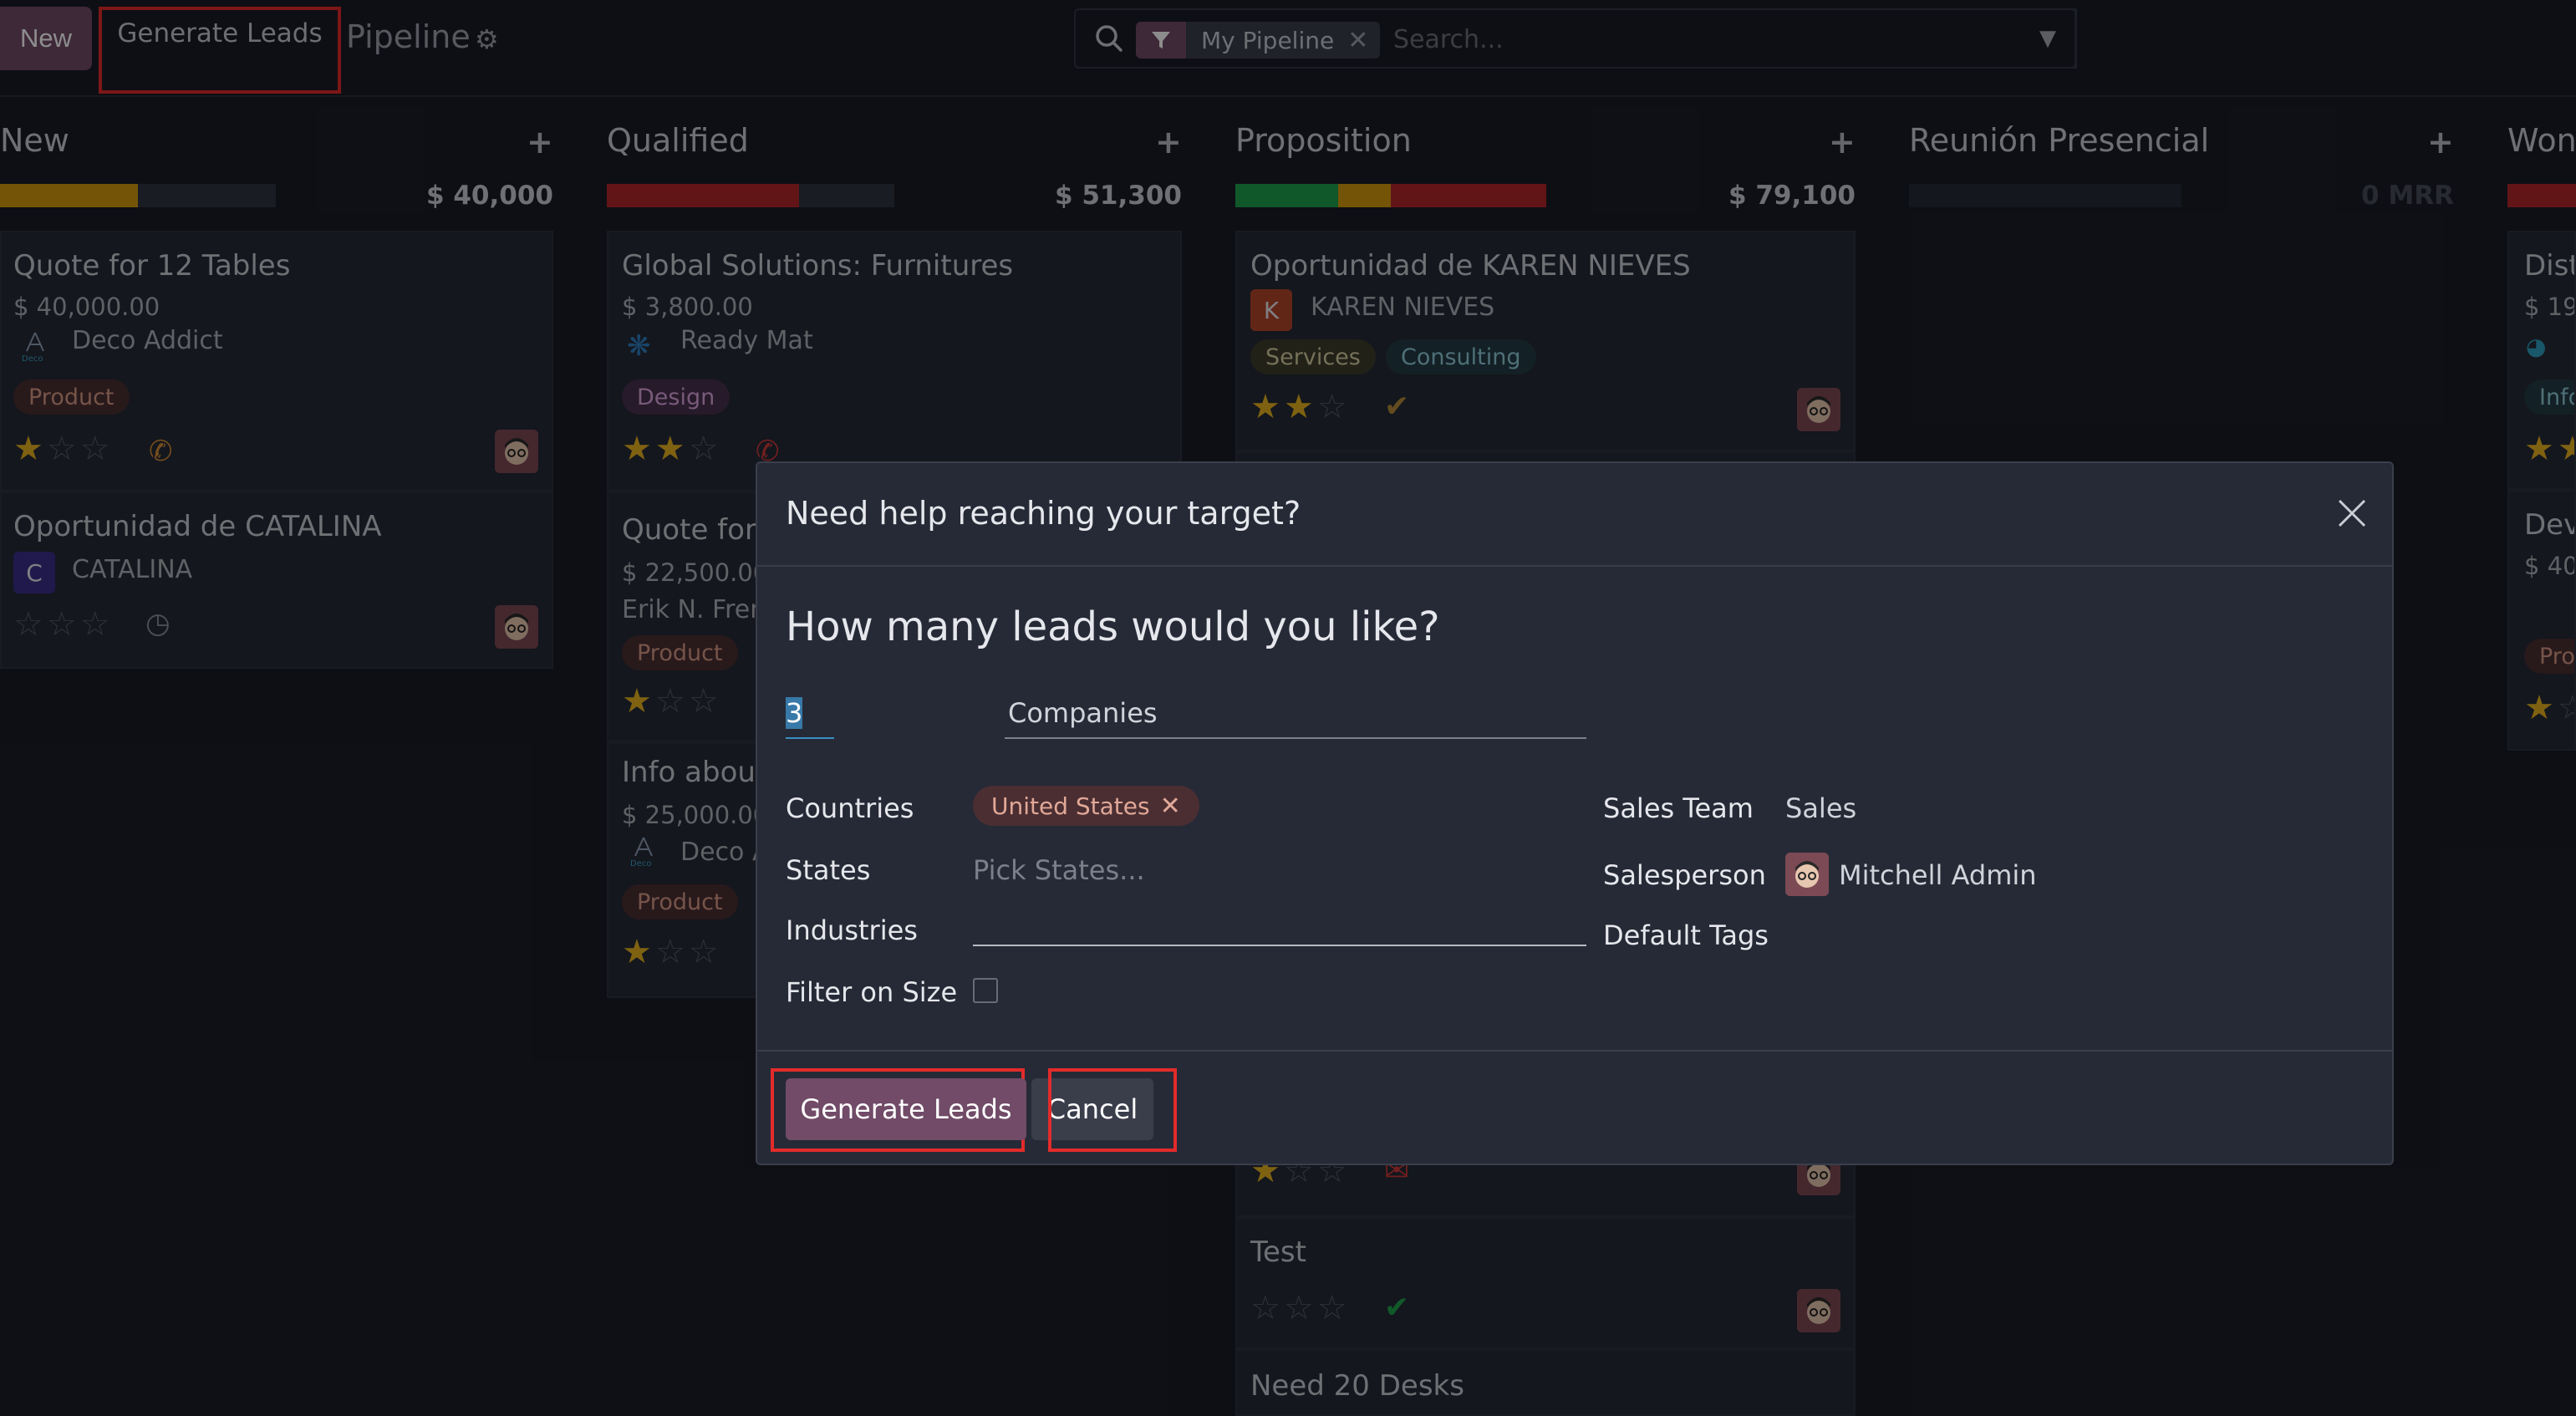  What do you see at coordinates (850, 808) in the screenshot?
I see `countries-label: Countries` at bounding box center [850, 808].